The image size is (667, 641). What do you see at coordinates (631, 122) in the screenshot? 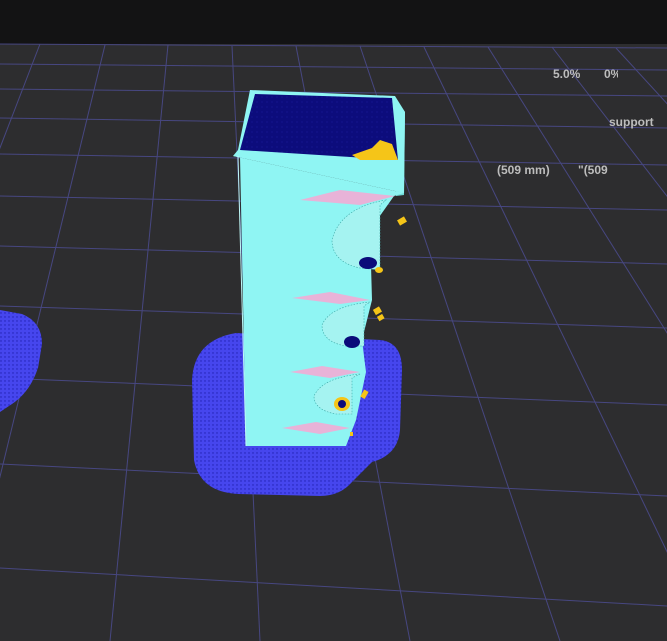
I see `support-label: support` at bounding box center [631, 122].